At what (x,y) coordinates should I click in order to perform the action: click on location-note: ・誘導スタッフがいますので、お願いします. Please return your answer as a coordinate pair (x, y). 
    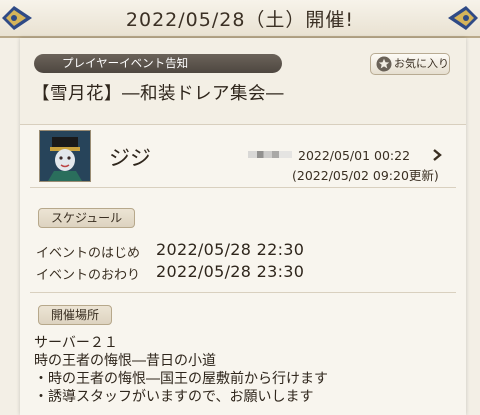
    Looking at the image, I should click on (174, 397).